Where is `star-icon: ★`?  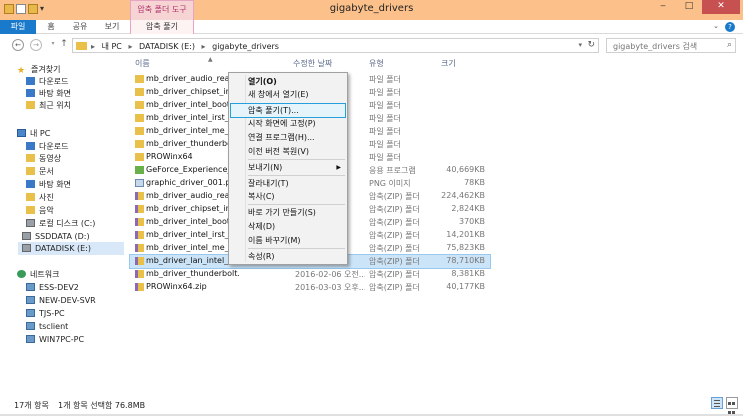 star-icon: ★ is located at coordinates (21, 71).